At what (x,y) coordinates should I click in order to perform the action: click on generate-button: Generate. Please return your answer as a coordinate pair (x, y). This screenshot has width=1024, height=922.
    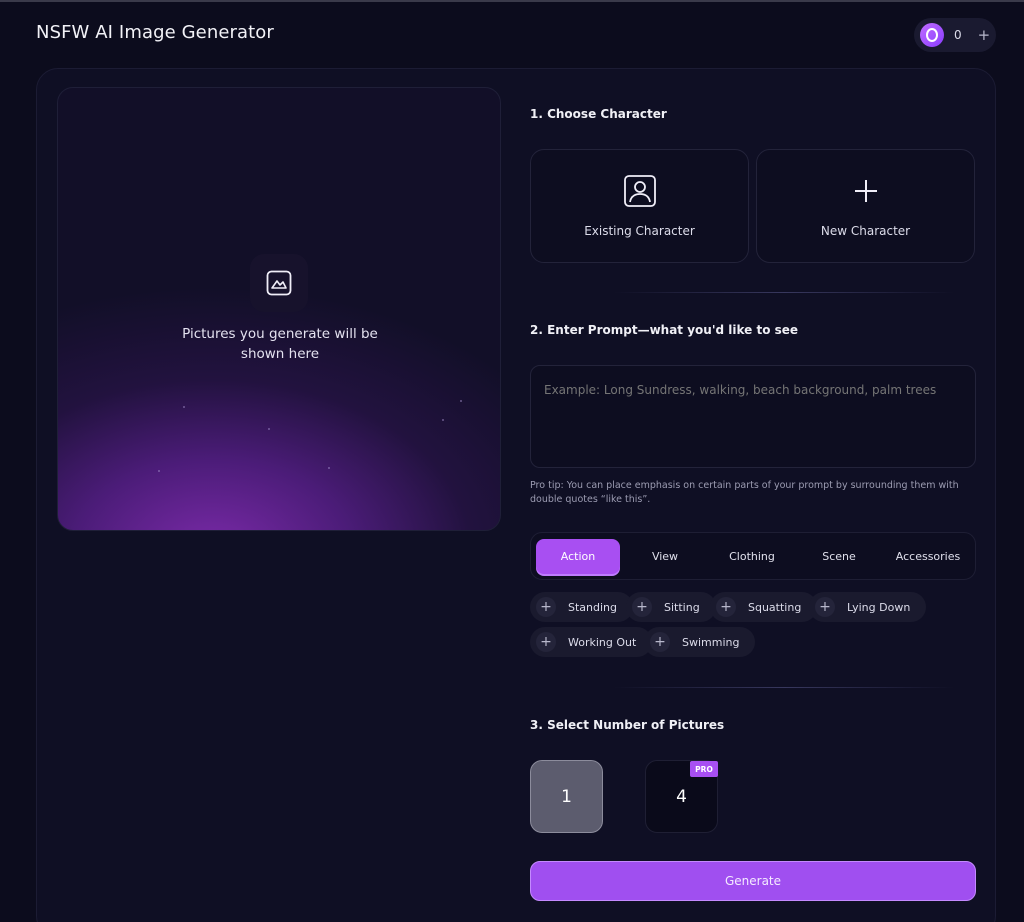
    Looking at the image, I should click on (753, 881).